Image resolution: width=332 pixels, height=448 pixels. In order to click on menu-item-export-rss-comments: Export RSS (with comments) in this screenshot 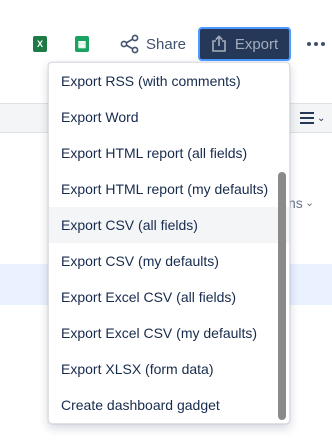, I will do `click(169, 81)`.